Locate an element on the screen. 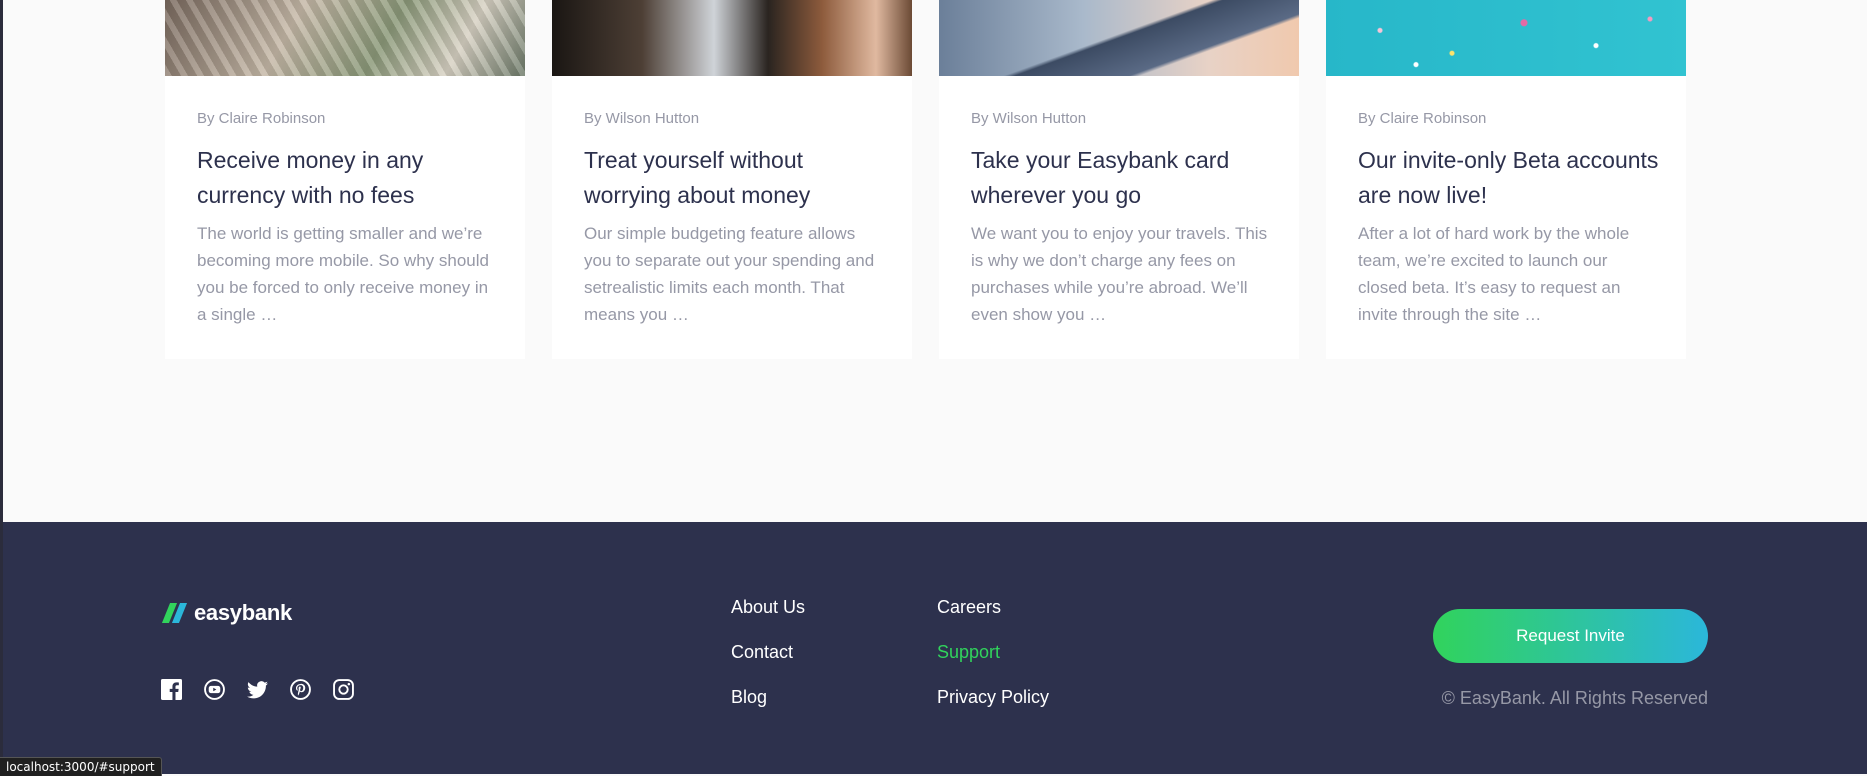 This screenshot has width=1867, height=776. twitter-icon is located at coordinates (257, 689).